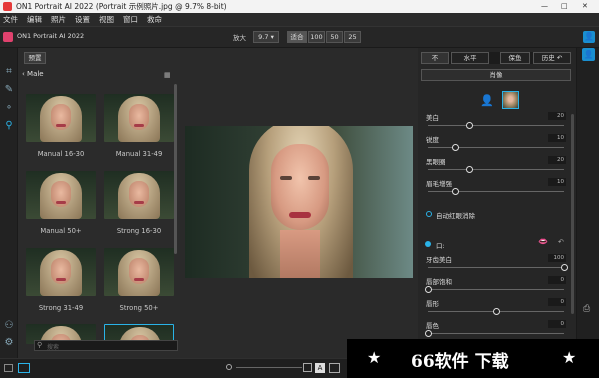  I want to click on slider-label: 美白, so click(432, 118).